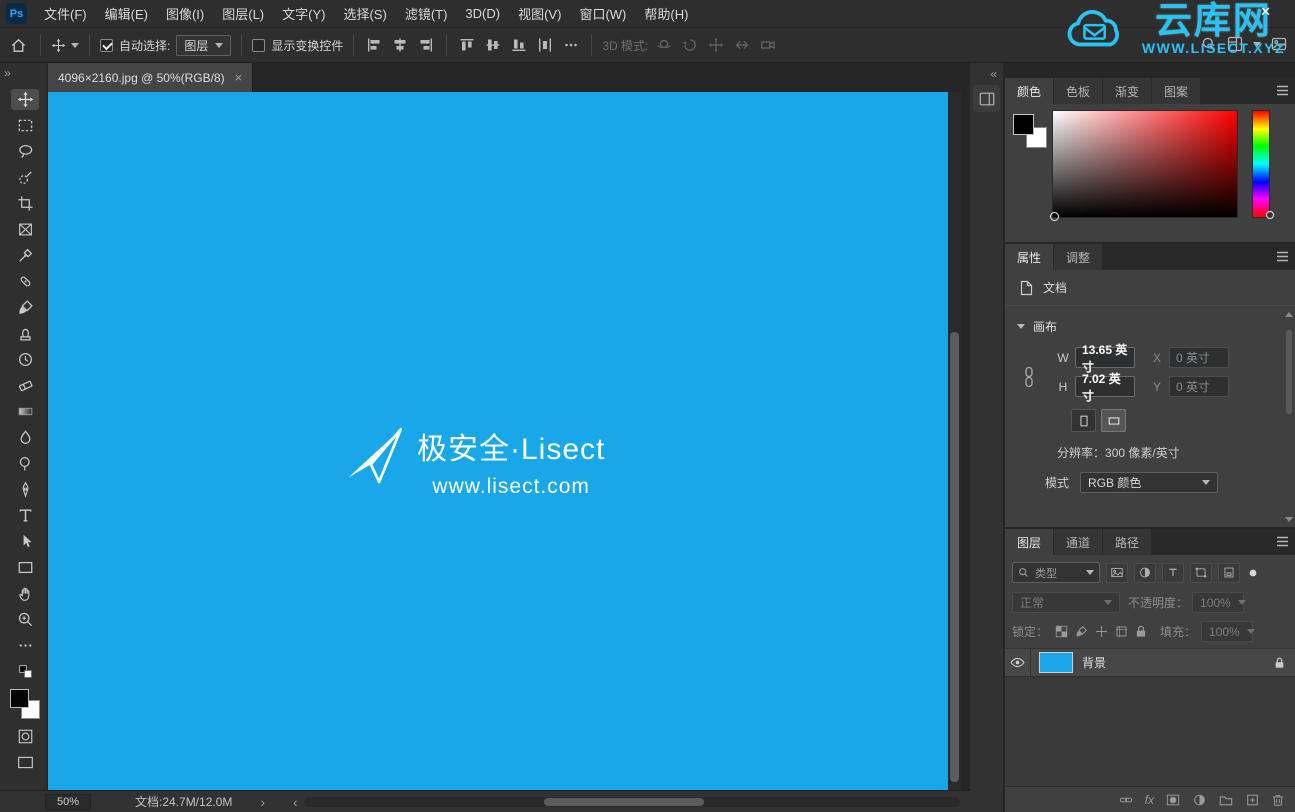 This screenshot has width=1295, height=812. Describe the element at coordinates (65, 14) in the screenshot. I see `menu-file: 文件(F)` at that location.